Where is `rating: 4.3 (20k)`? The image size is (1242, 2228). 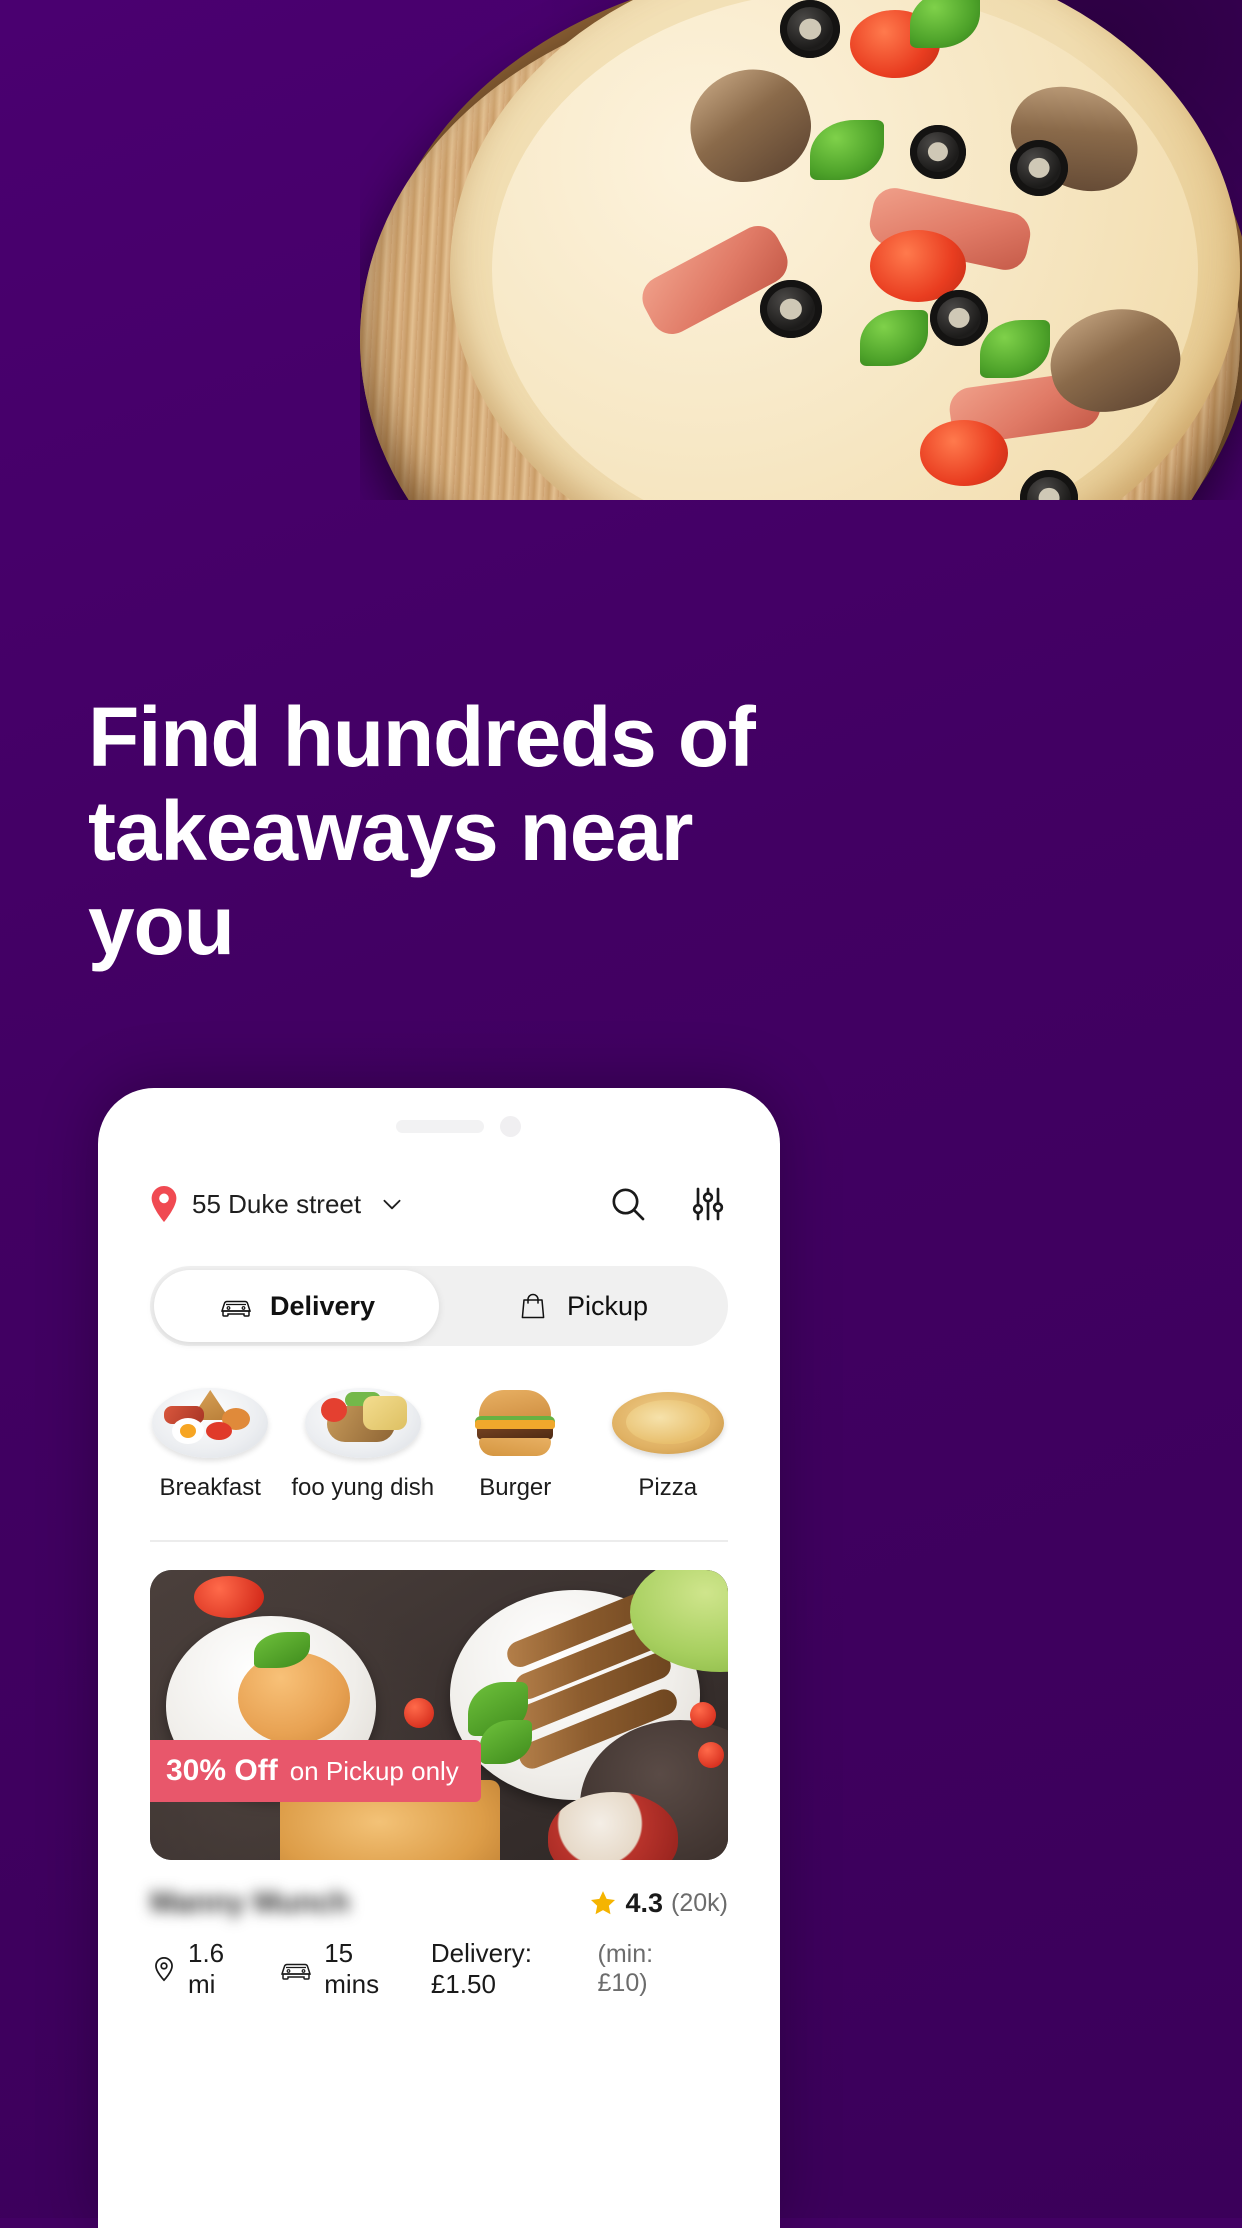 rating: 4.3 (20k) is located at coordinates (658, 1903).